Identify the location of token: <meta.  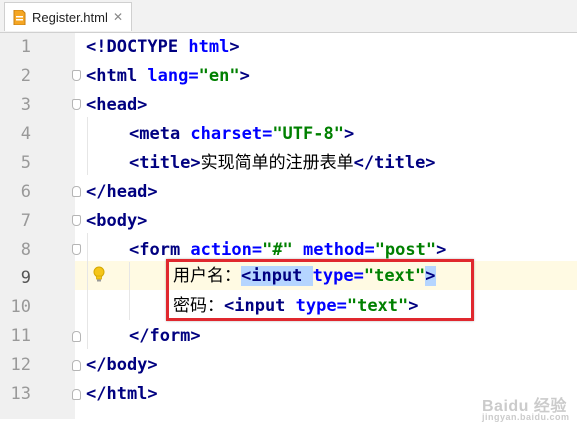
(160, 134).